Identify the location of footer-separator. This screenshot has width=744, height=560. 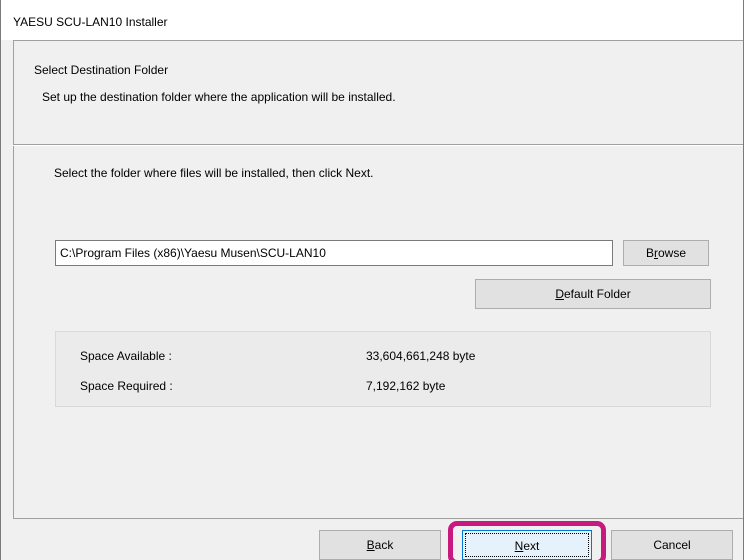
(378, 518).